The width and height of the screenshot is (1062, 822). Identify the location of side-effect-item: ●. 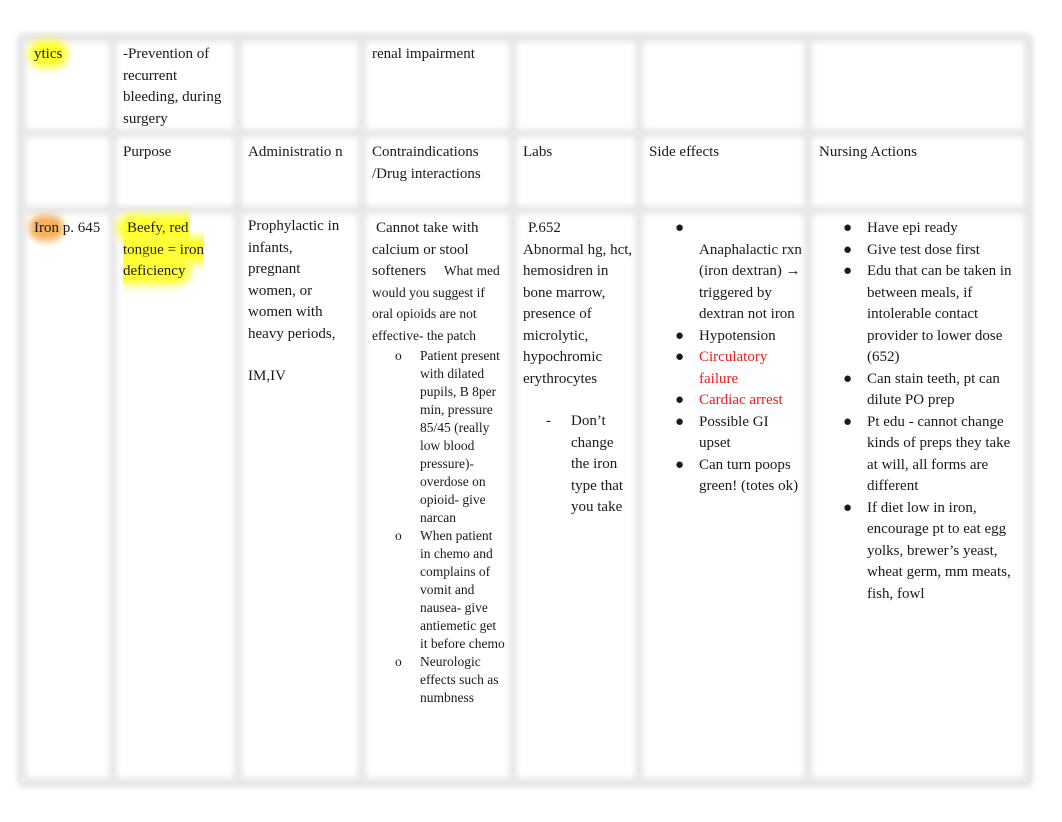
(739, 229).